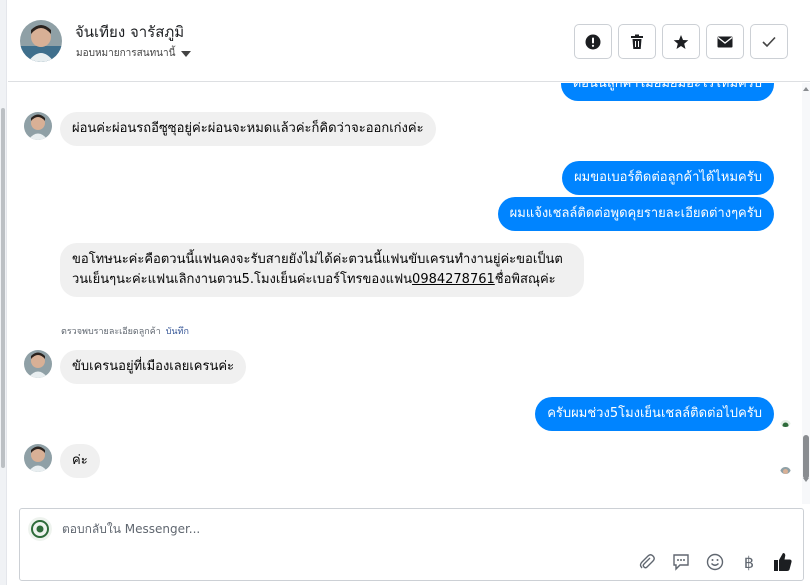  I want to click on trash-icon, so click(637, 41).